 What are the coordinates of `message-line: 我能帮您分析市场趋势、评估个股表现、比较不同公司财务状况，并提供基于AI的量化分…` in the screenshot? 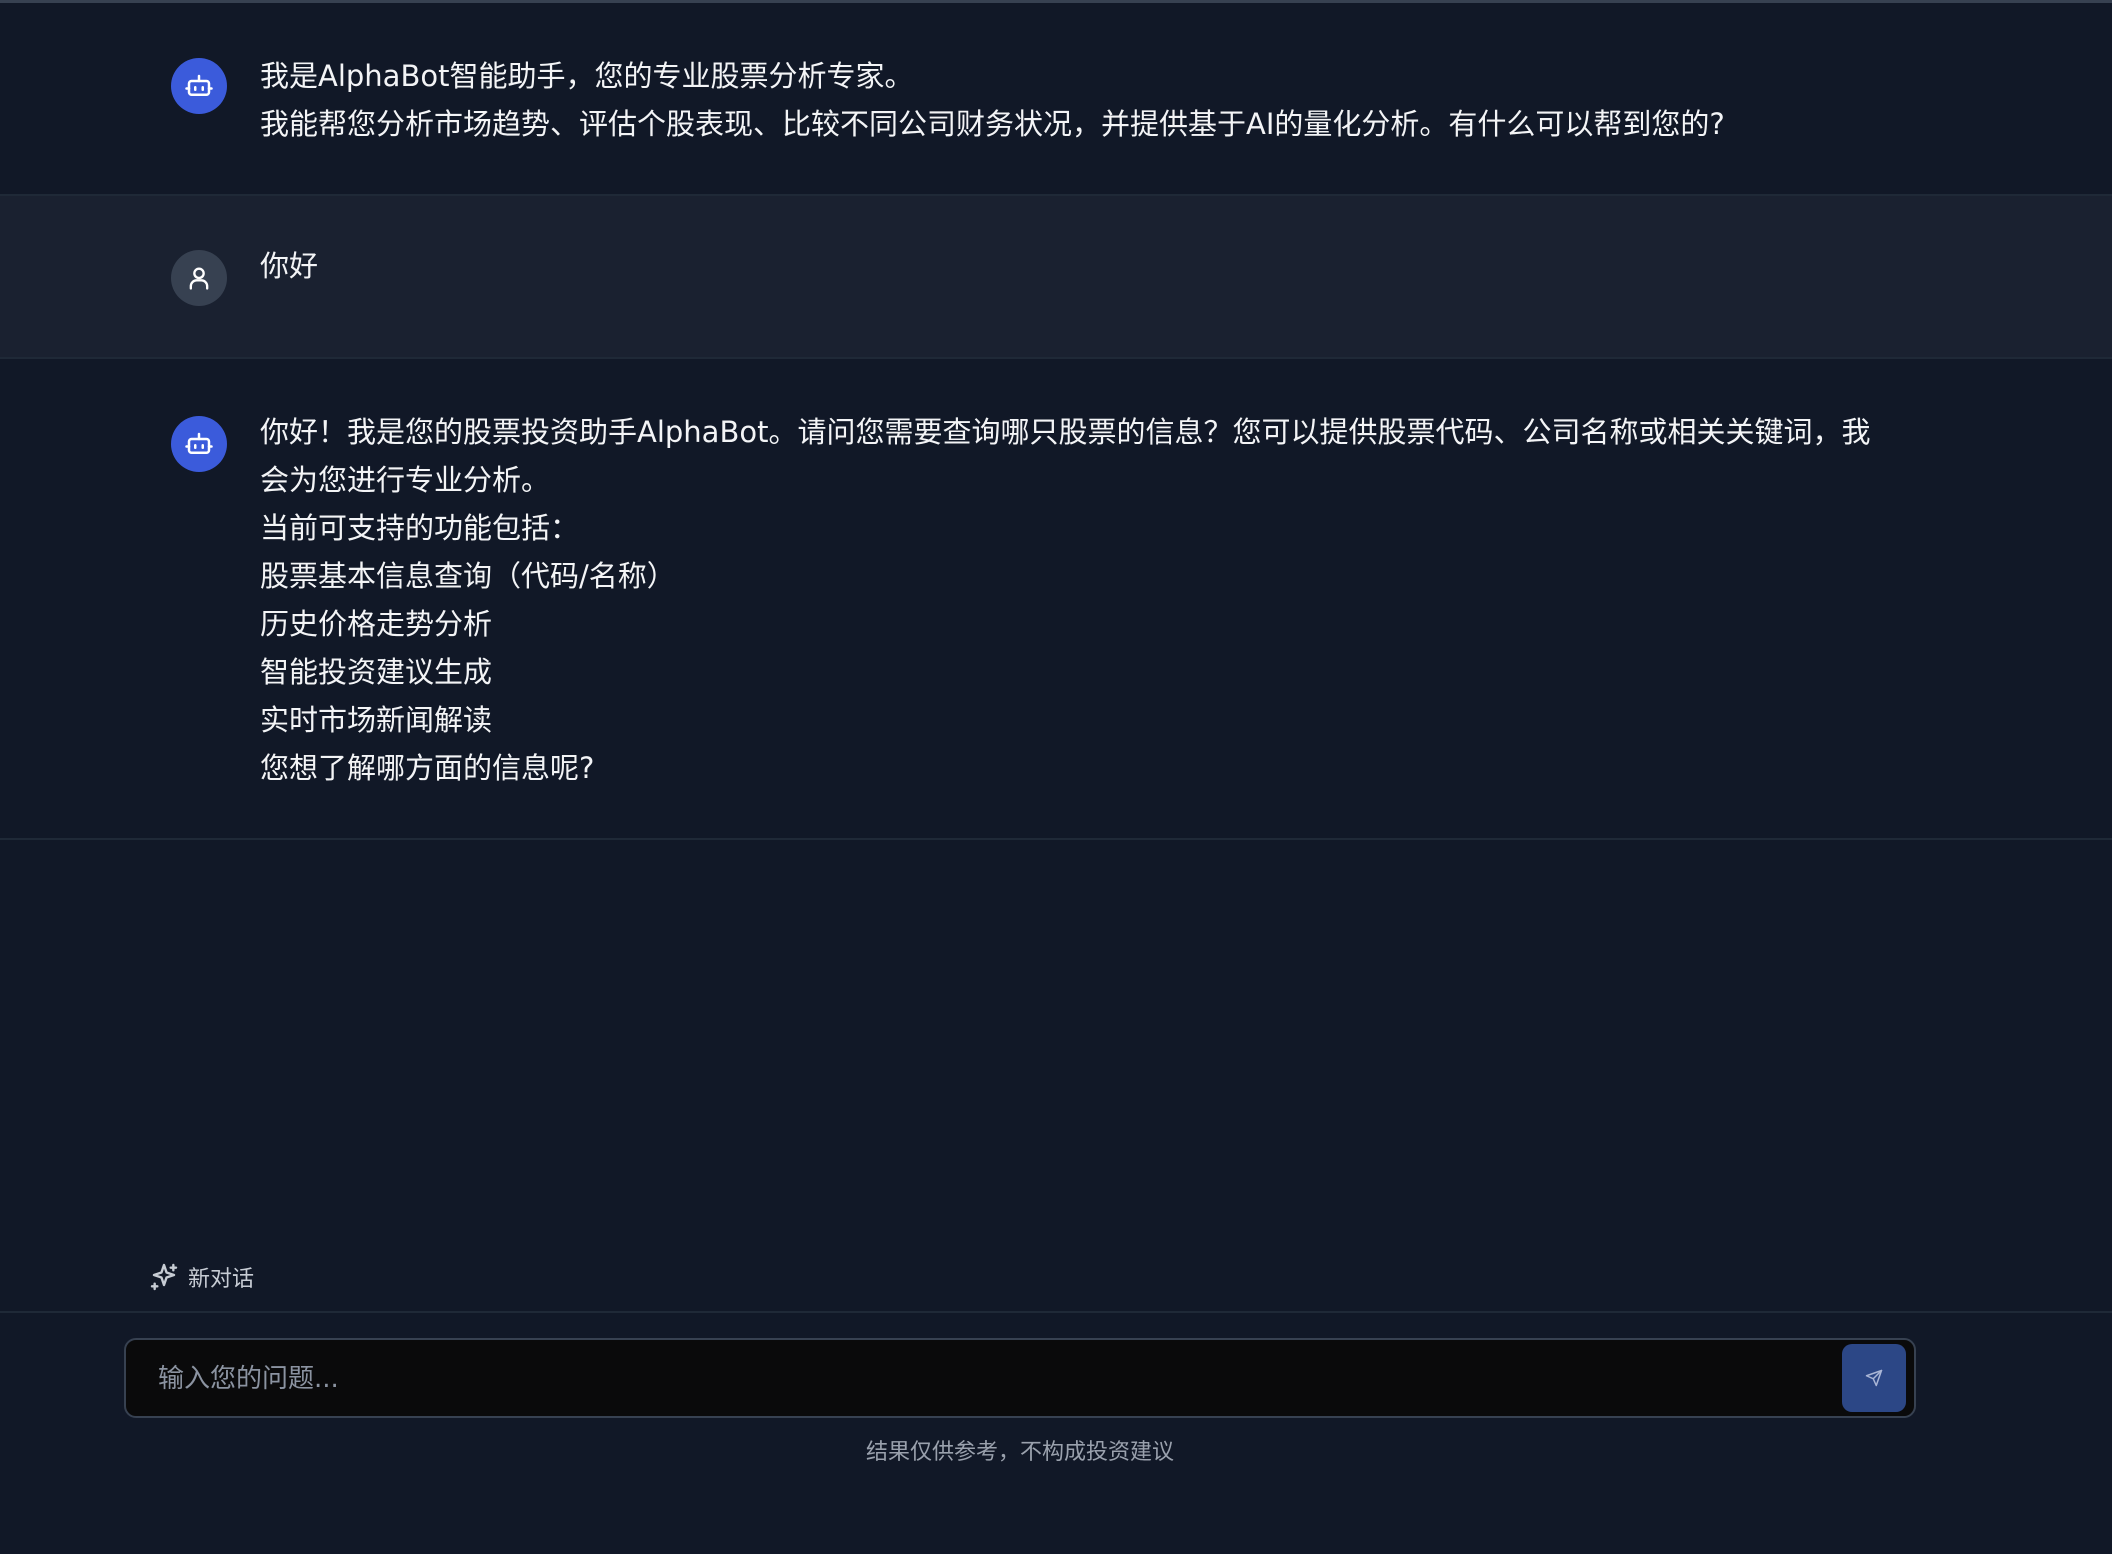 It's located at (992, 124).